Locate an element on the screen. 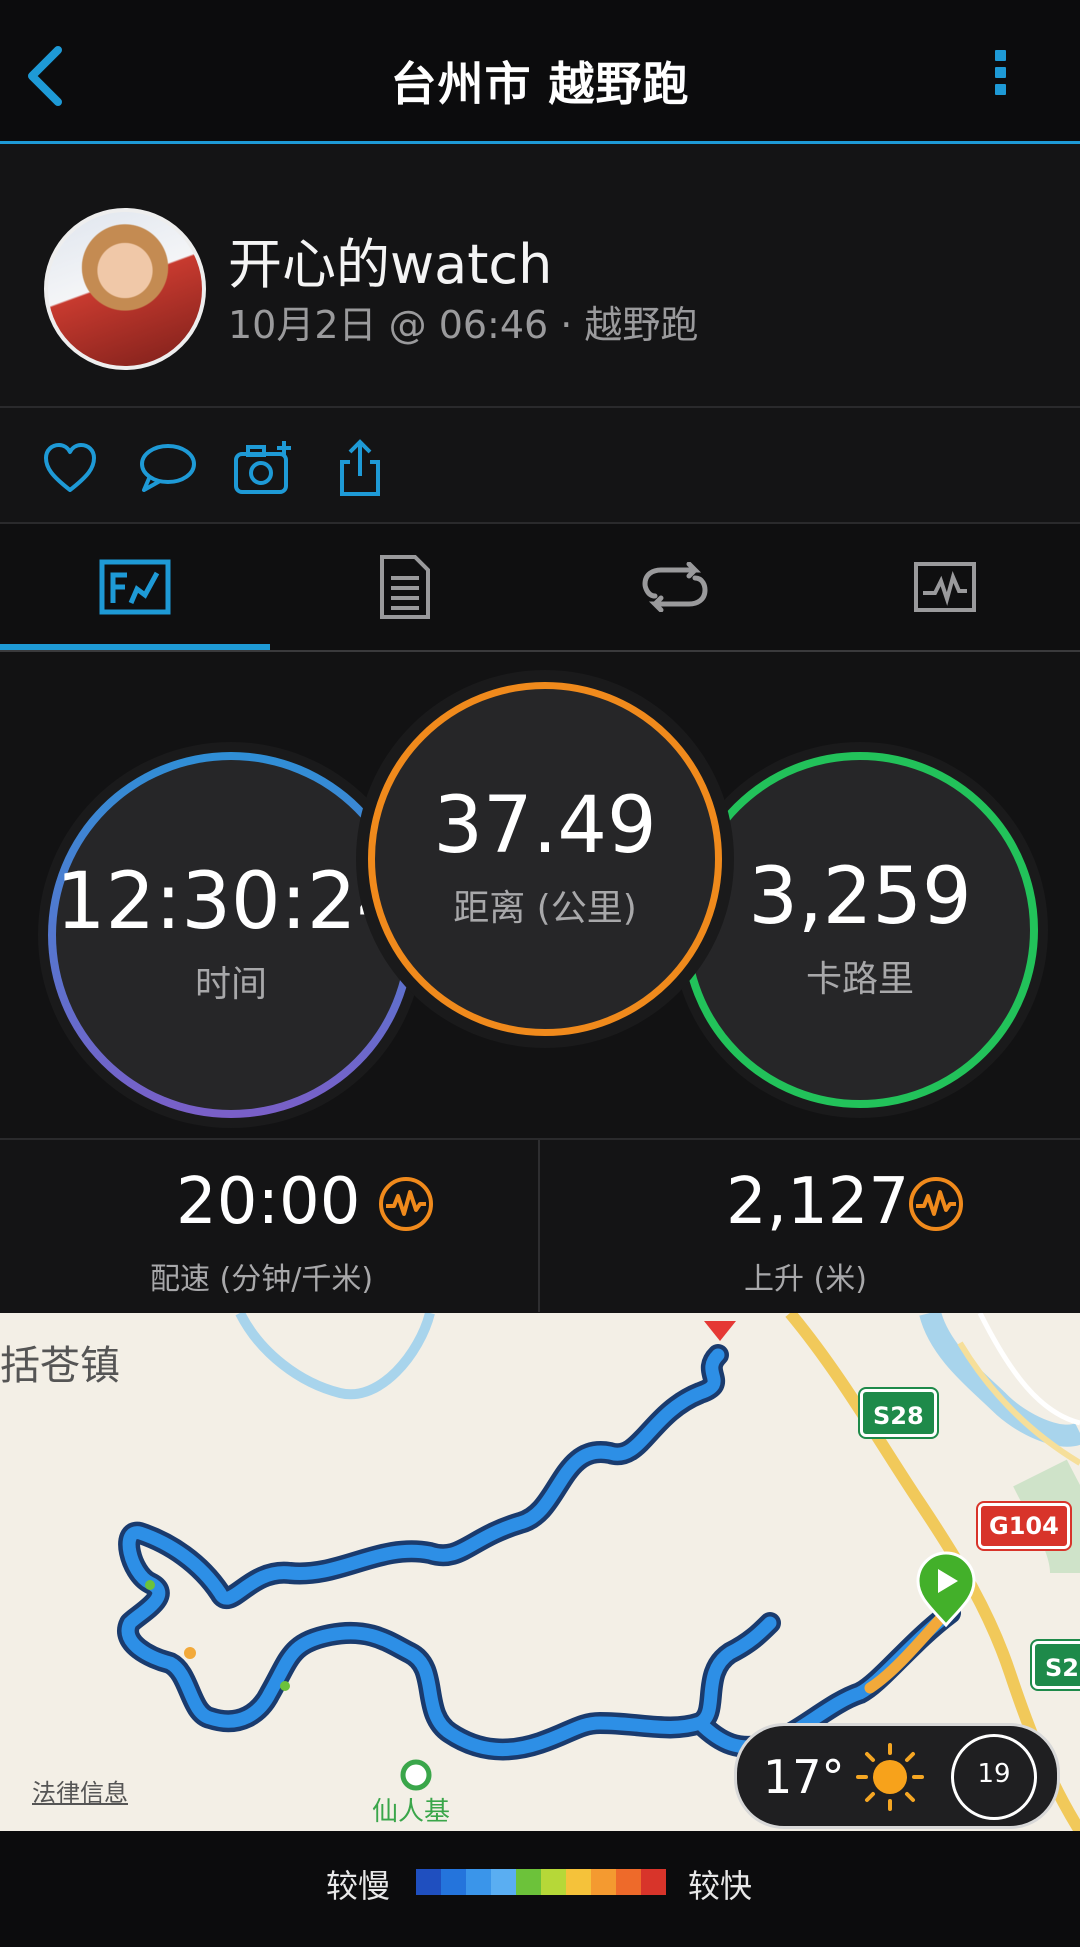  legend-color-bar is located at coordinates (541, 1882).